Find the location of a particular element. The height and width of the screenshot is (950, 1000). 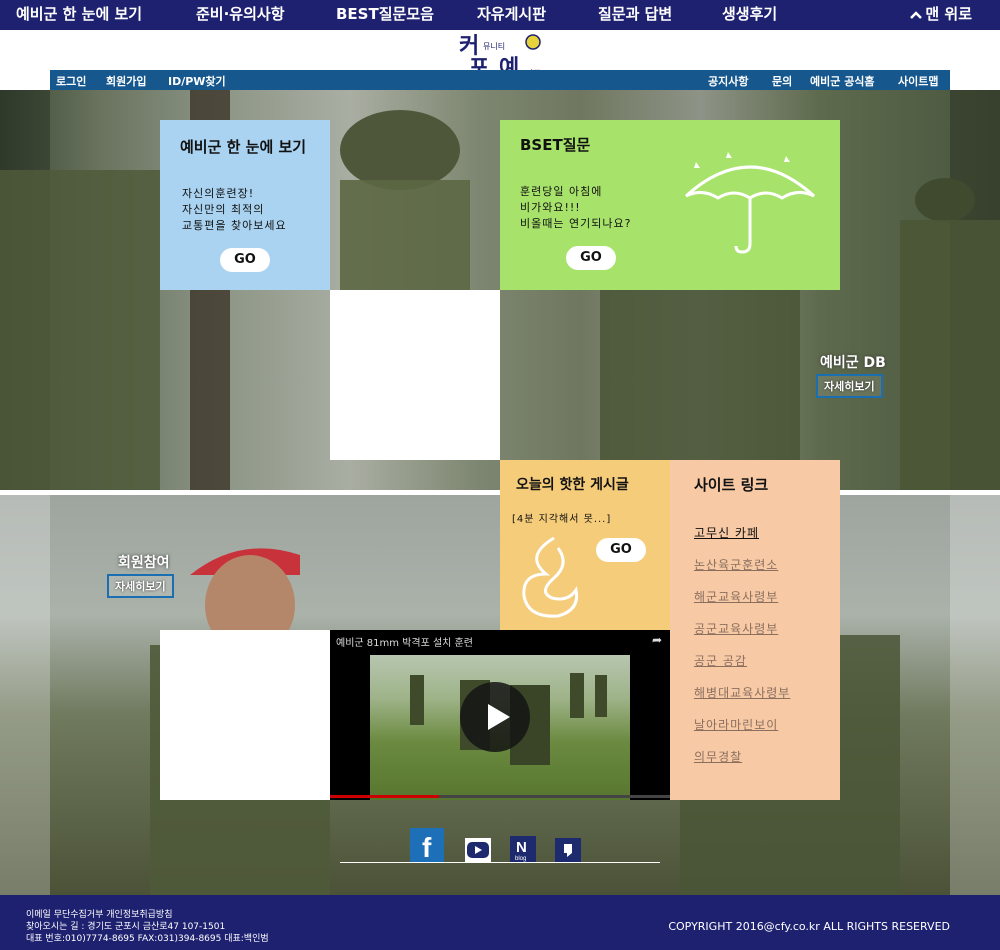

overview-title: 예비군 한 눈에 보기 is located at coordinates (243, 147).